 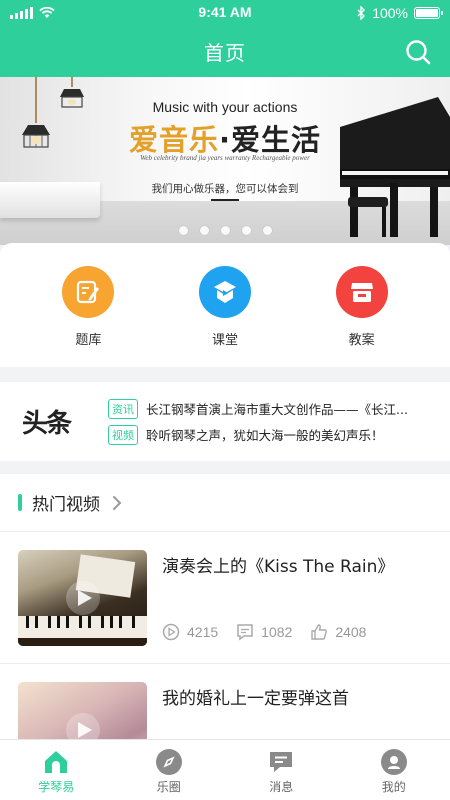 I want to click on video-thumbnail, so click(x=82, y=598).